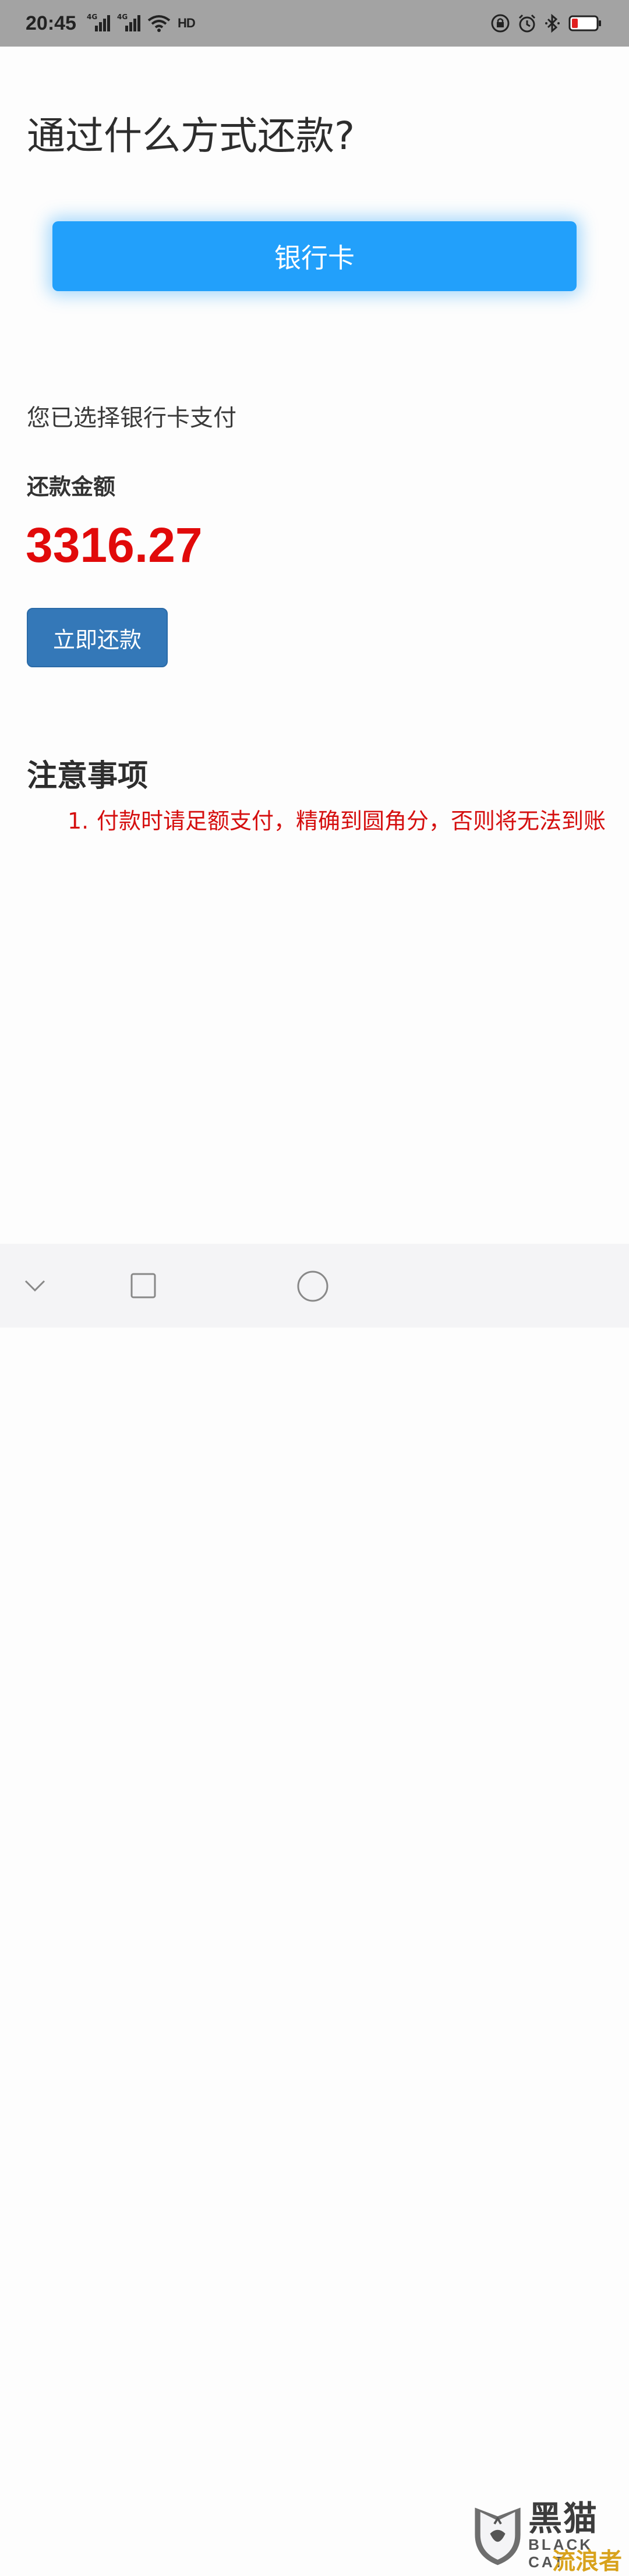 The width and height of the screenshot is (629, 2576). What do you see at coordinates (111, 23) in the screenshot?
I see `status-bar-left: 20:45 4G 4G HD` at bounding box center [111, 23].